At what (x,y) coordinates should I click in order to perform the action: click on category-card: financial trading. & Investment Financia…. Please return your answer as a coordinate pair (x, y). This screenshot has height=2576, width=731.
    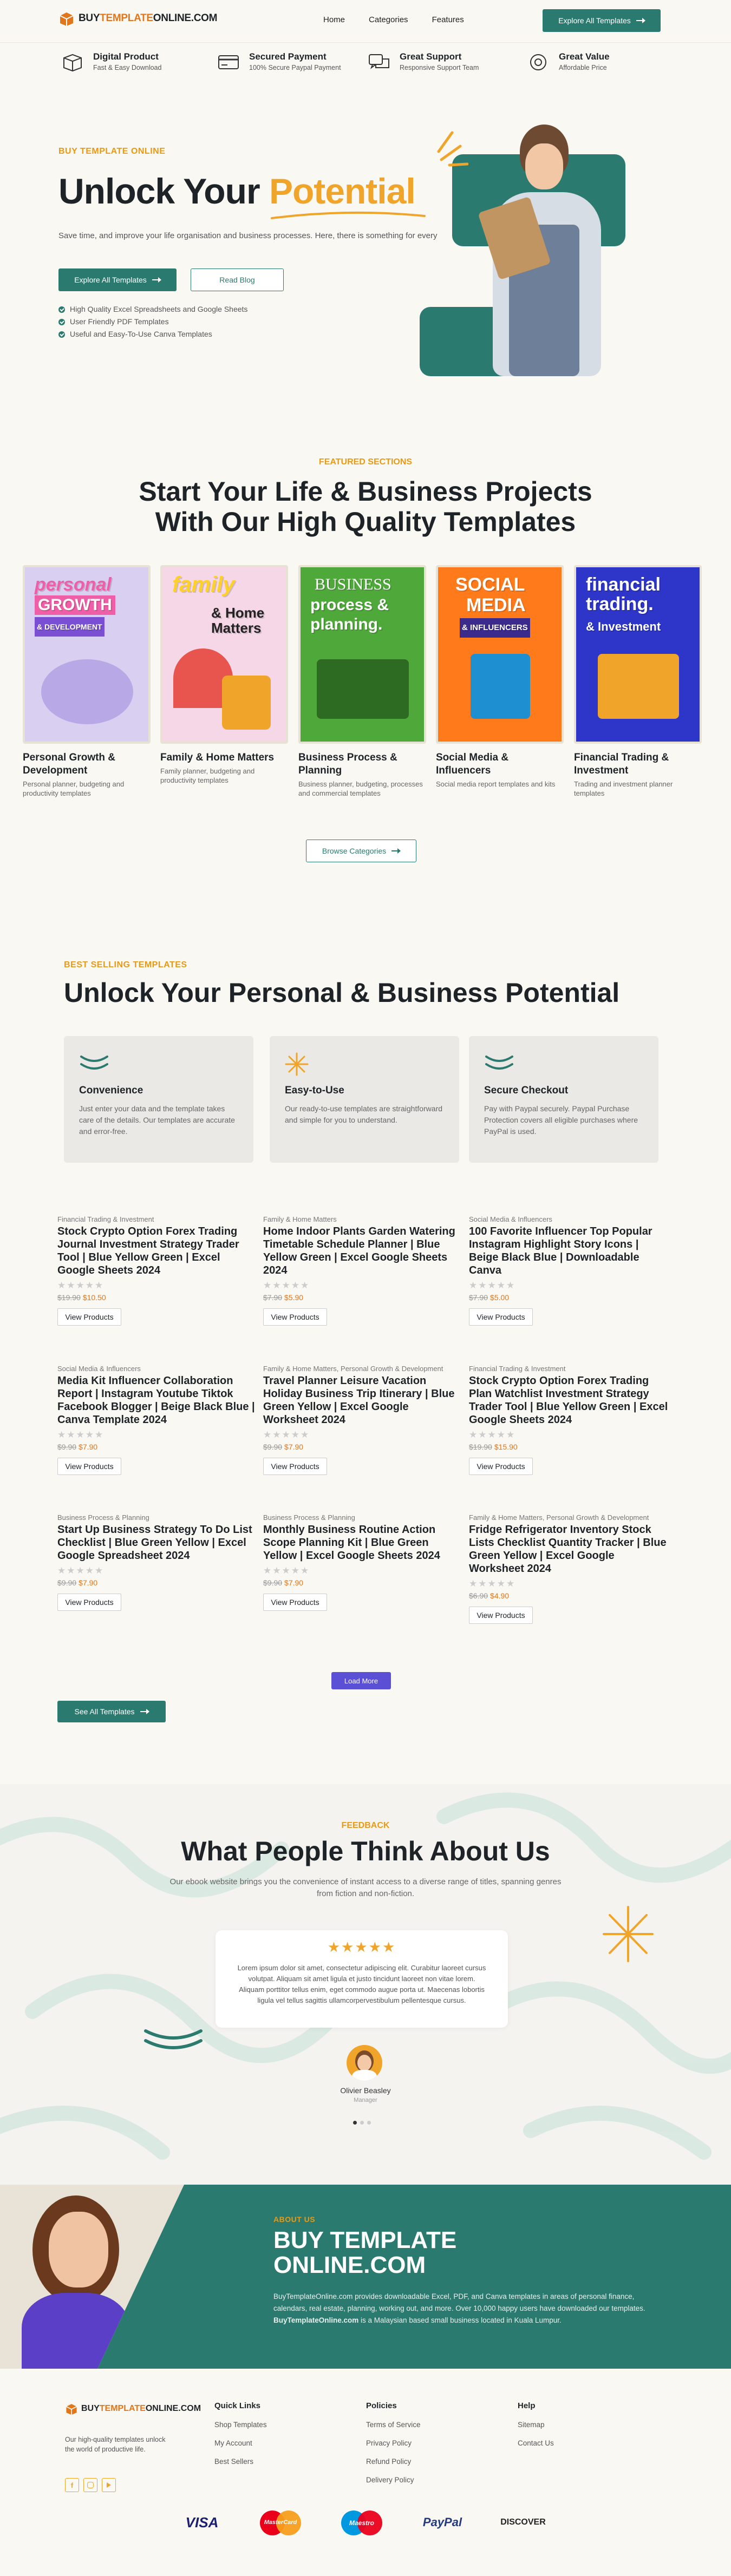
    Looking at the image, I should click on (638, 681).